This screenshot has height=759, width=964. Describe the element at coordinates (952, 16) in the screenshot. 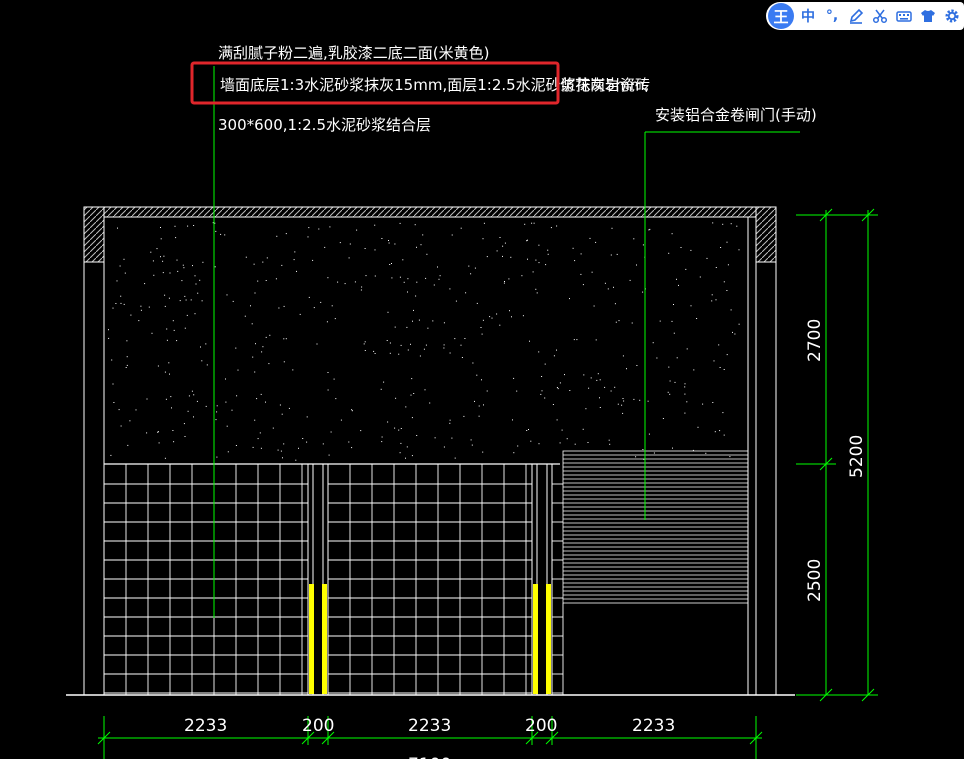

I see `gear-icon` at that location.